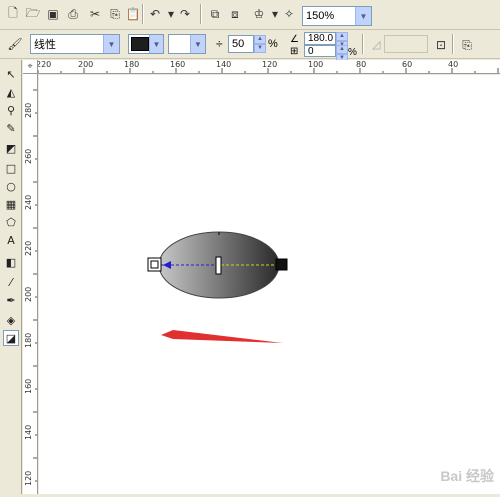 The height and width of the screenshot is (497, 500). I want to click on outline-tool-icon: ✒, so click(11, 300).